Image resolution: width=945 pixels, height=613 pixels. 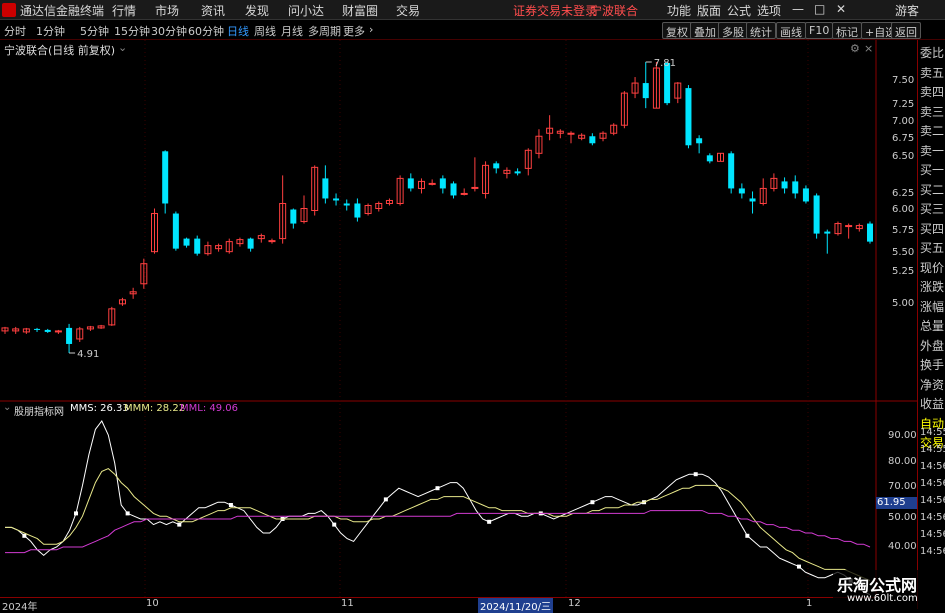 What do you see at coordinates (7, 407) in the screenshot?
I see `indicator-dropdown-icon: ⌄` at bounding box center [7, 407].